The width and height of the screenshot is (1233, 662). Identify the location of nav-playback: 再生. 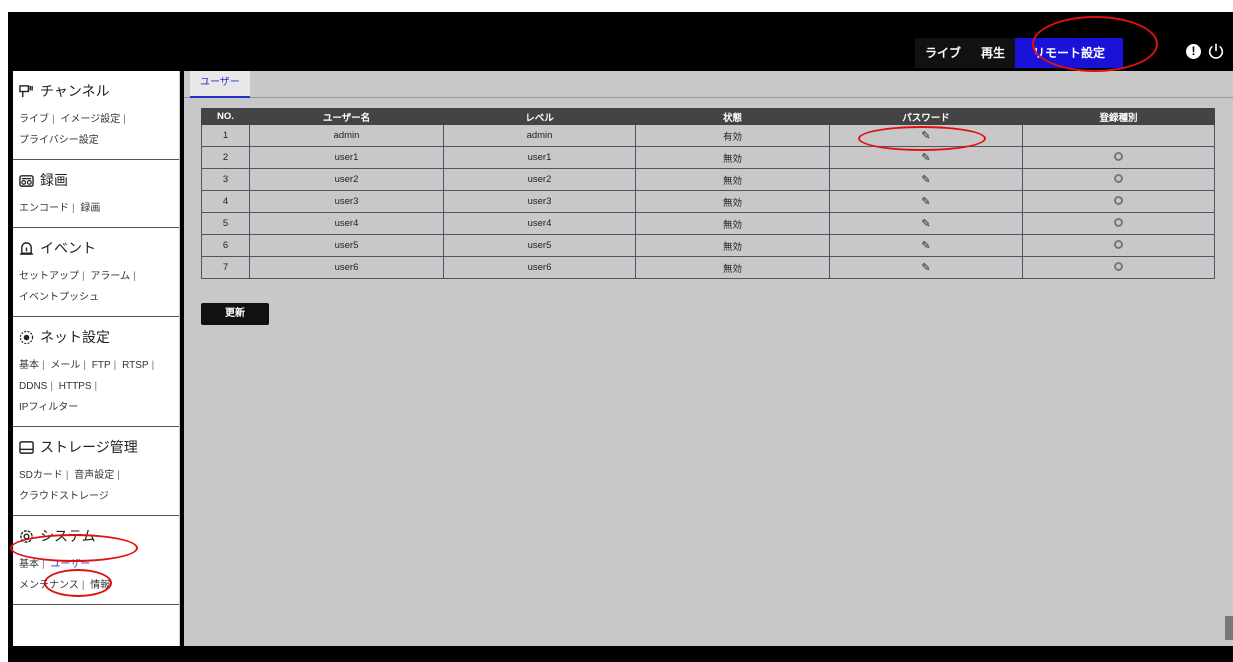
(993, 53).